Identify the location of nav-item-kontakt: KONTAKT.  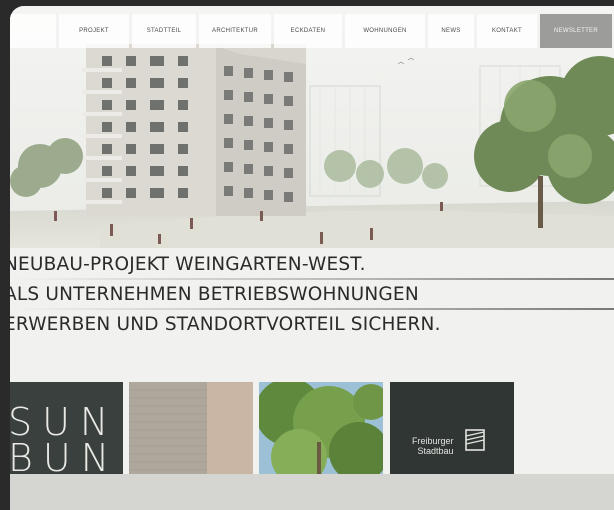
(507, 31).